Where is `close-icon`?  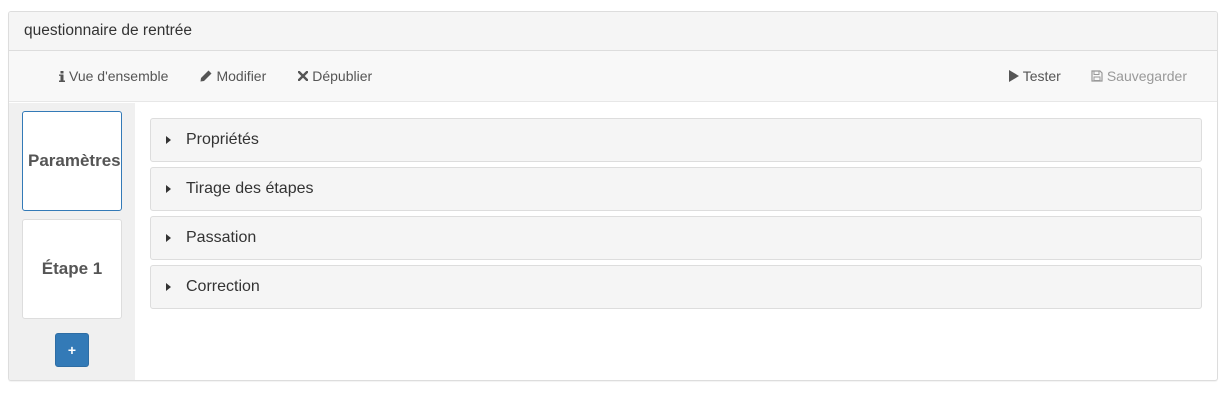
close-icon is located at coordinates (303, 76).